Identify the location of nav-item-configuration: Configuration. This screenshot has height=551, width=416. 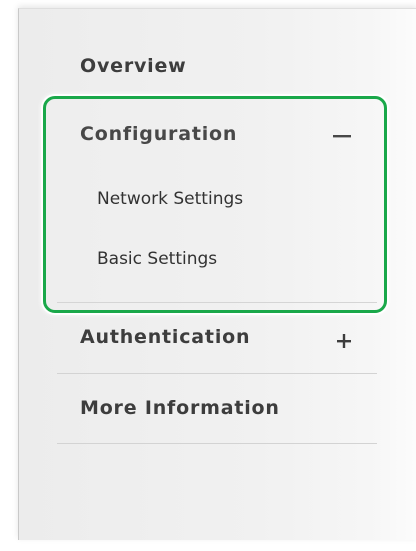
(158, 134).